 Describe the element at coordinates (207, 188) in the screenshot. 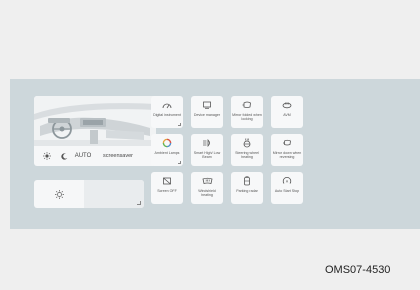

I see `tile-windshield-heating: Windshield heating` at that location.